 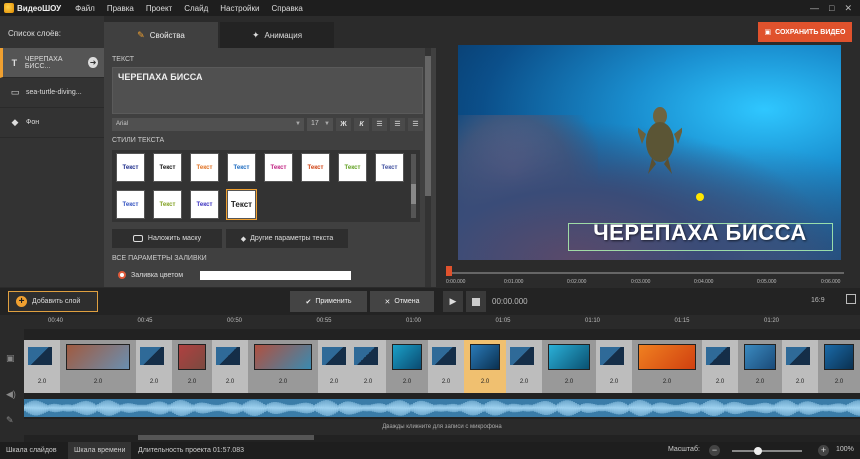 What do you see at coordinates (161, 35) in the screenshot?
I see `tab-properties: ✎ Свойства` at bounding box center [161, 35].